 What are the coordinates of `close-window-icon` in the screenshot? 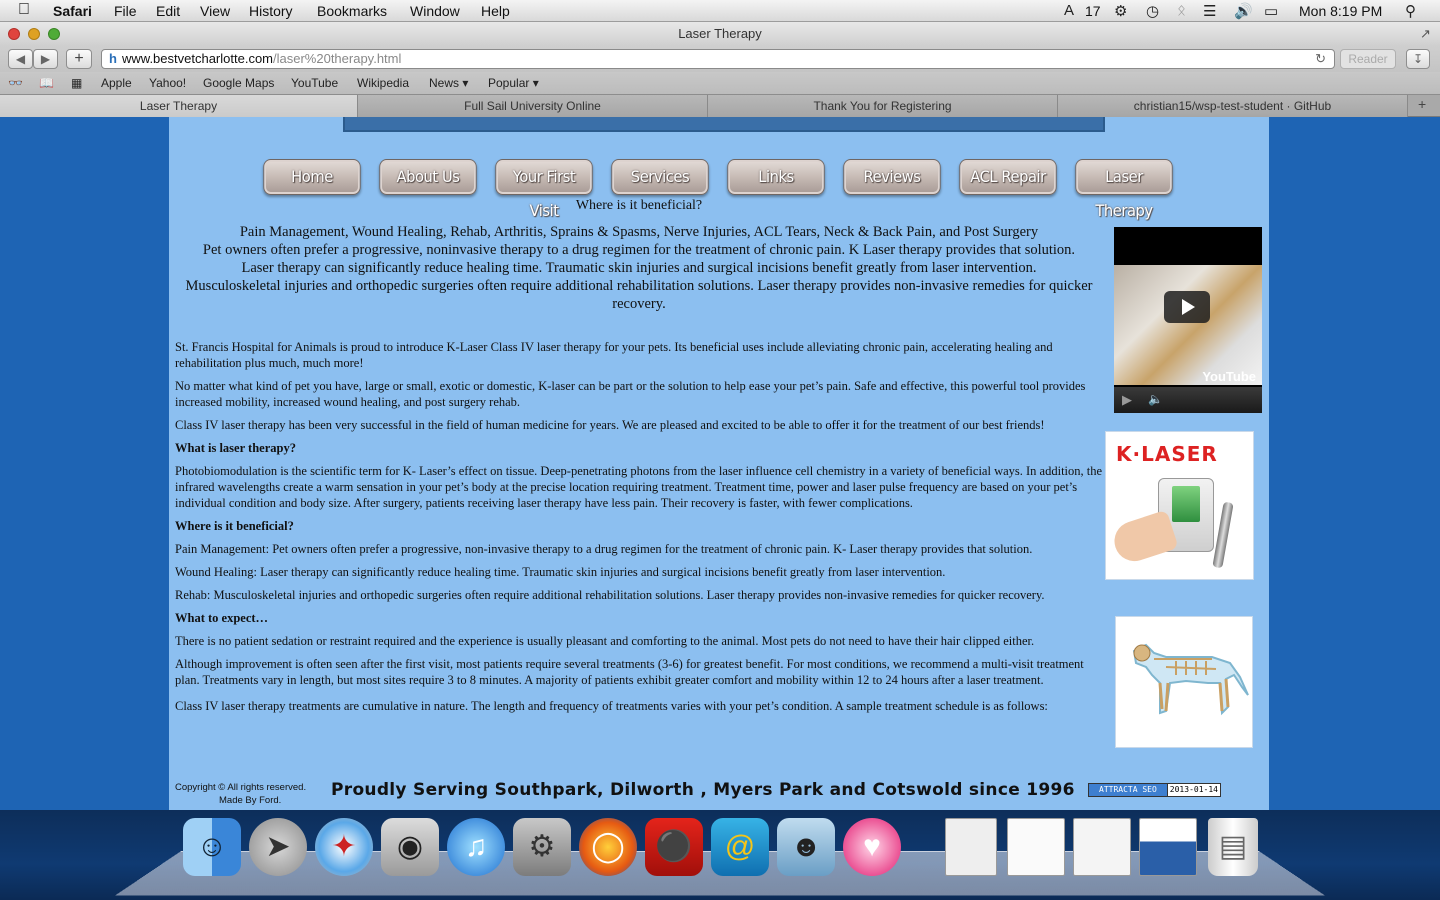 It's located at (14, 34).